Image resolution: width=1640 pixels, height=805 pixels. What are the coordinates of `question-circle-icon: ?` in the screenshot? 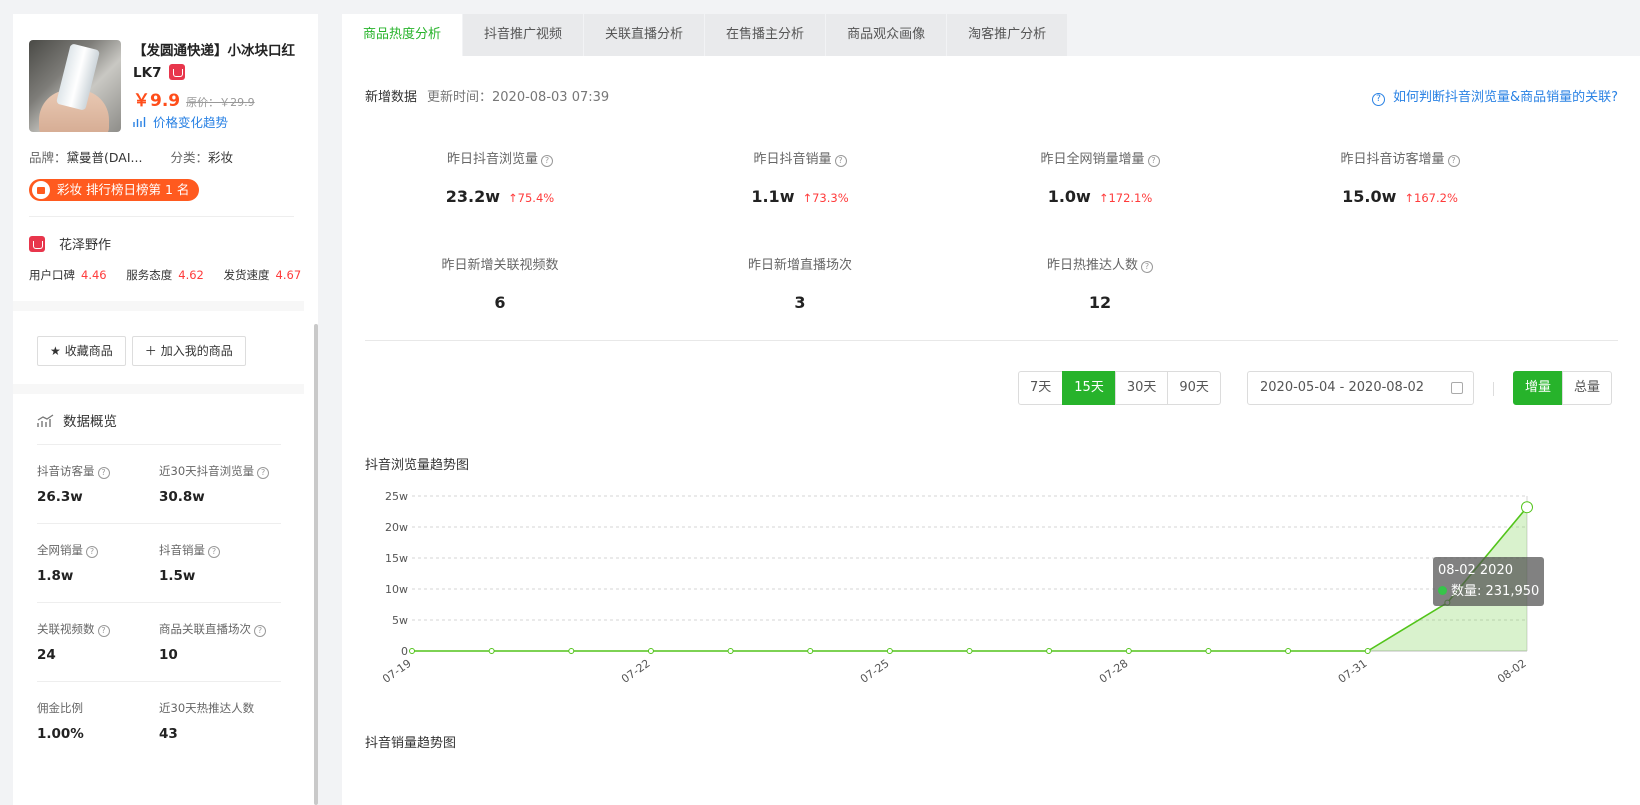 It's located at (1378, 99).